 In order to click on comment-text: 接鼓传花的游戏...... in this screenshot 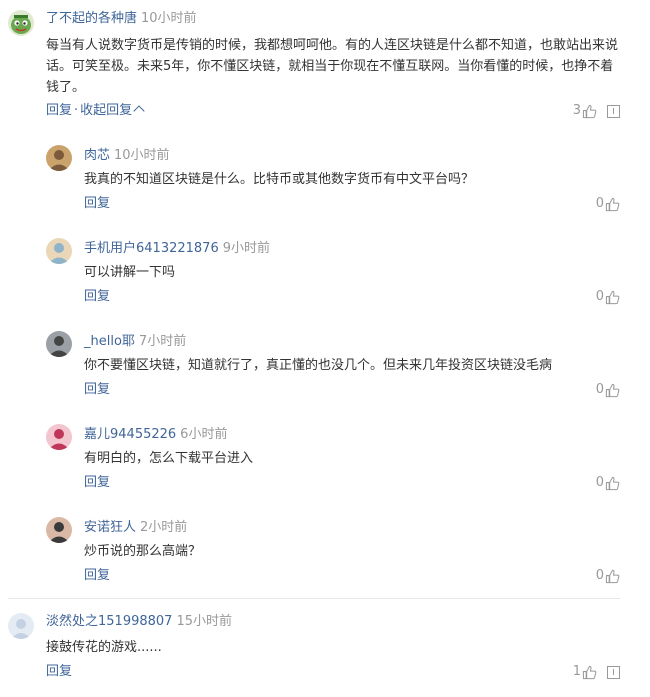, I will do `click(104, 647)`.